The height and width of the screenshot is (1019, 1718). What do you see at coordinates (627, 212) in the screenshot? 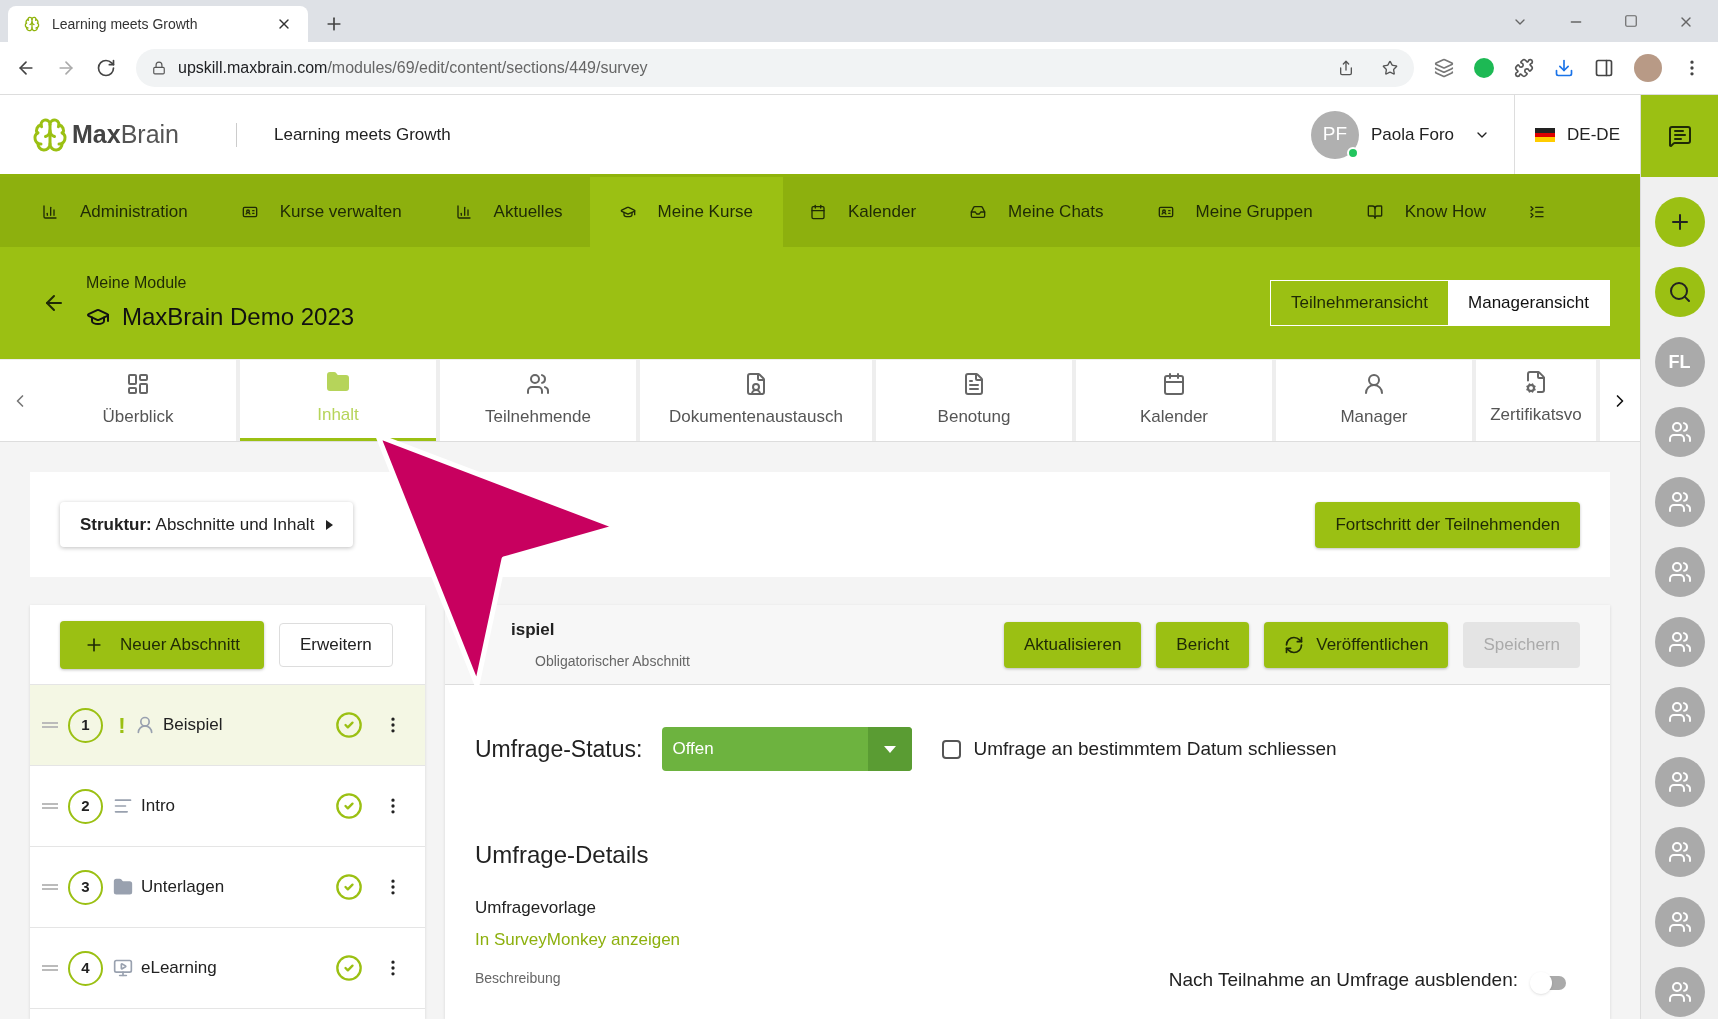
I see `graduation-cap-icon` at bounding box center [627, 212].